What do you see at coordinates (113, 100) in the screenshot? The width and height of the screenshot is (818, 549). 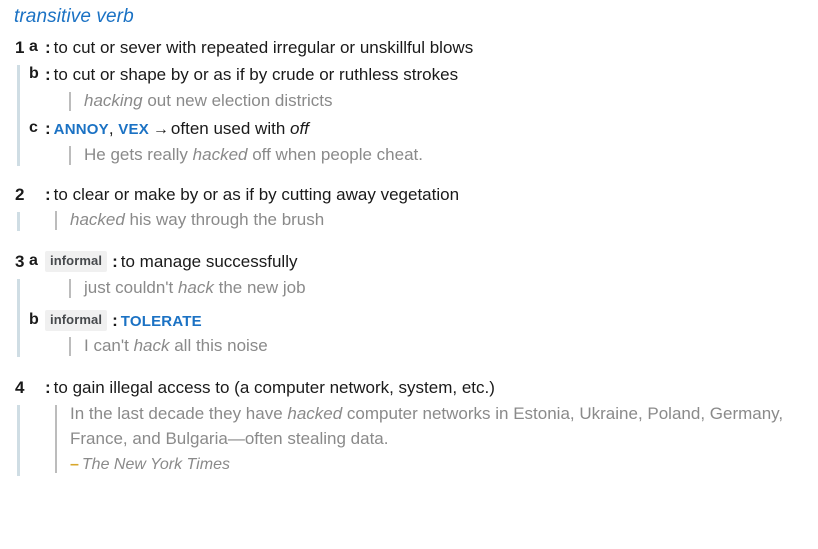 I see `example-headword: hacking` at bounding box center [113, 100].